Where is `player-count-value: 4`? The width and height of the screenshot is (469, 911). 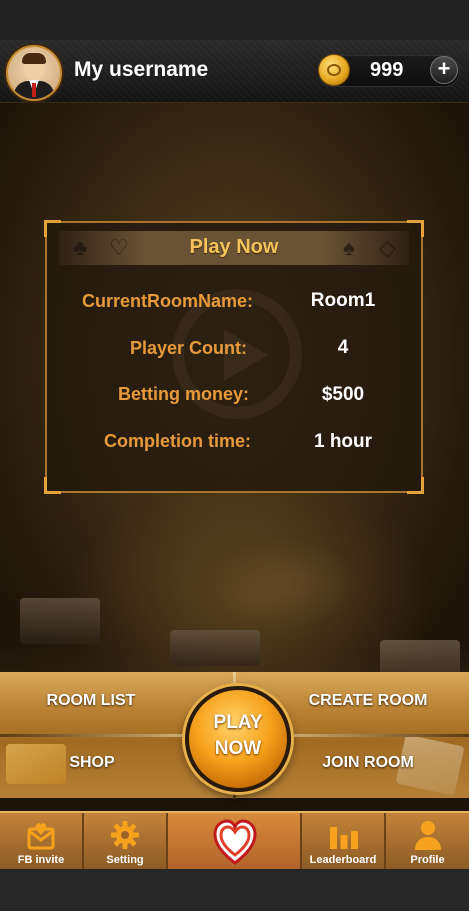 player-count-value: 4 is located at coordinates (343, 347).